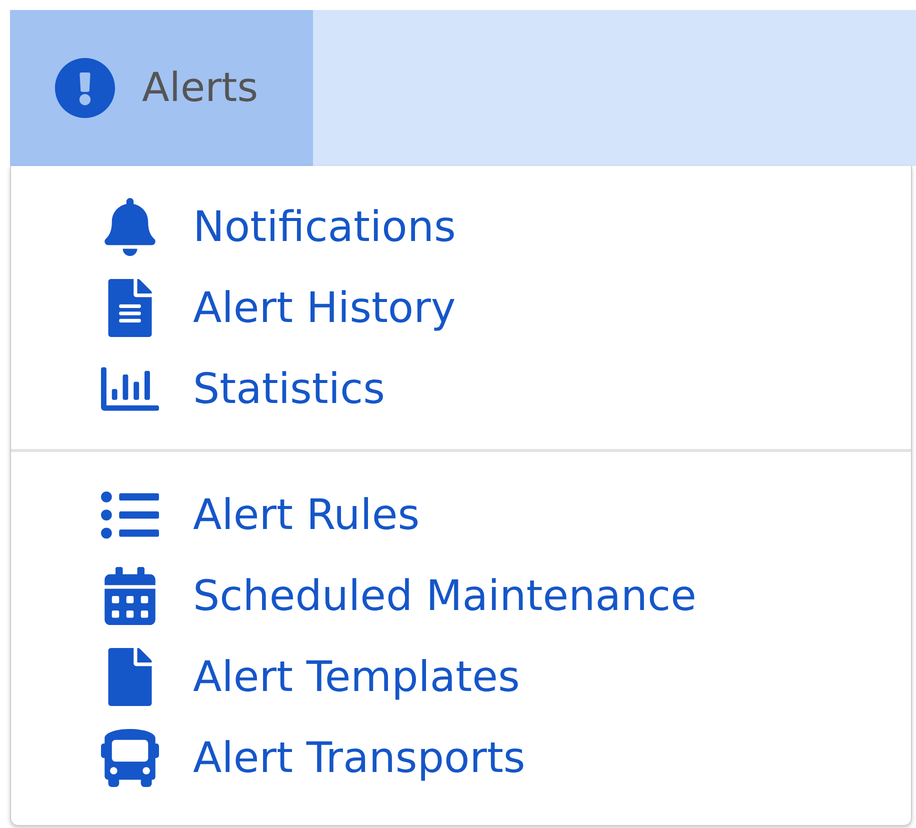 The image size is (916, 828). I want to click on menu-item: Statistics, so click(461, 388).